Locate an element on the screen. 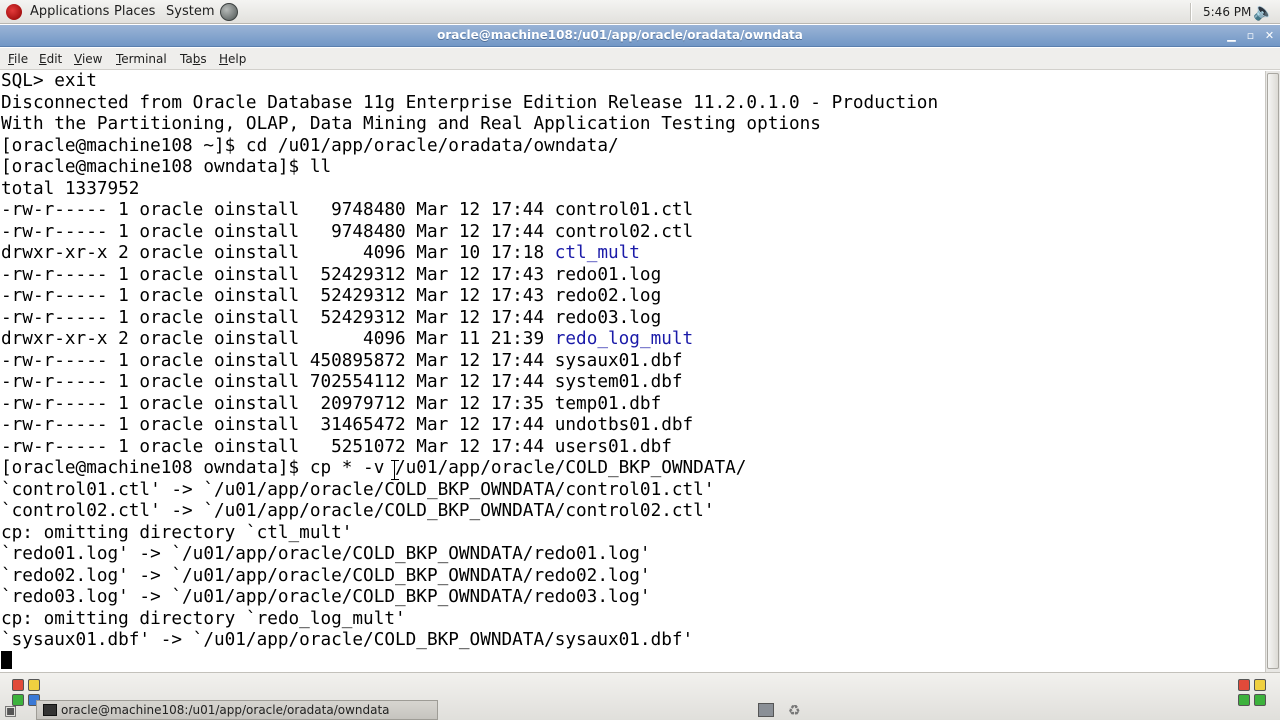 The height and width of the screenshot is (720, 1280). top-panel: Applications Places System 5:46 PM 🔈 is located at coordinates (640, 12).